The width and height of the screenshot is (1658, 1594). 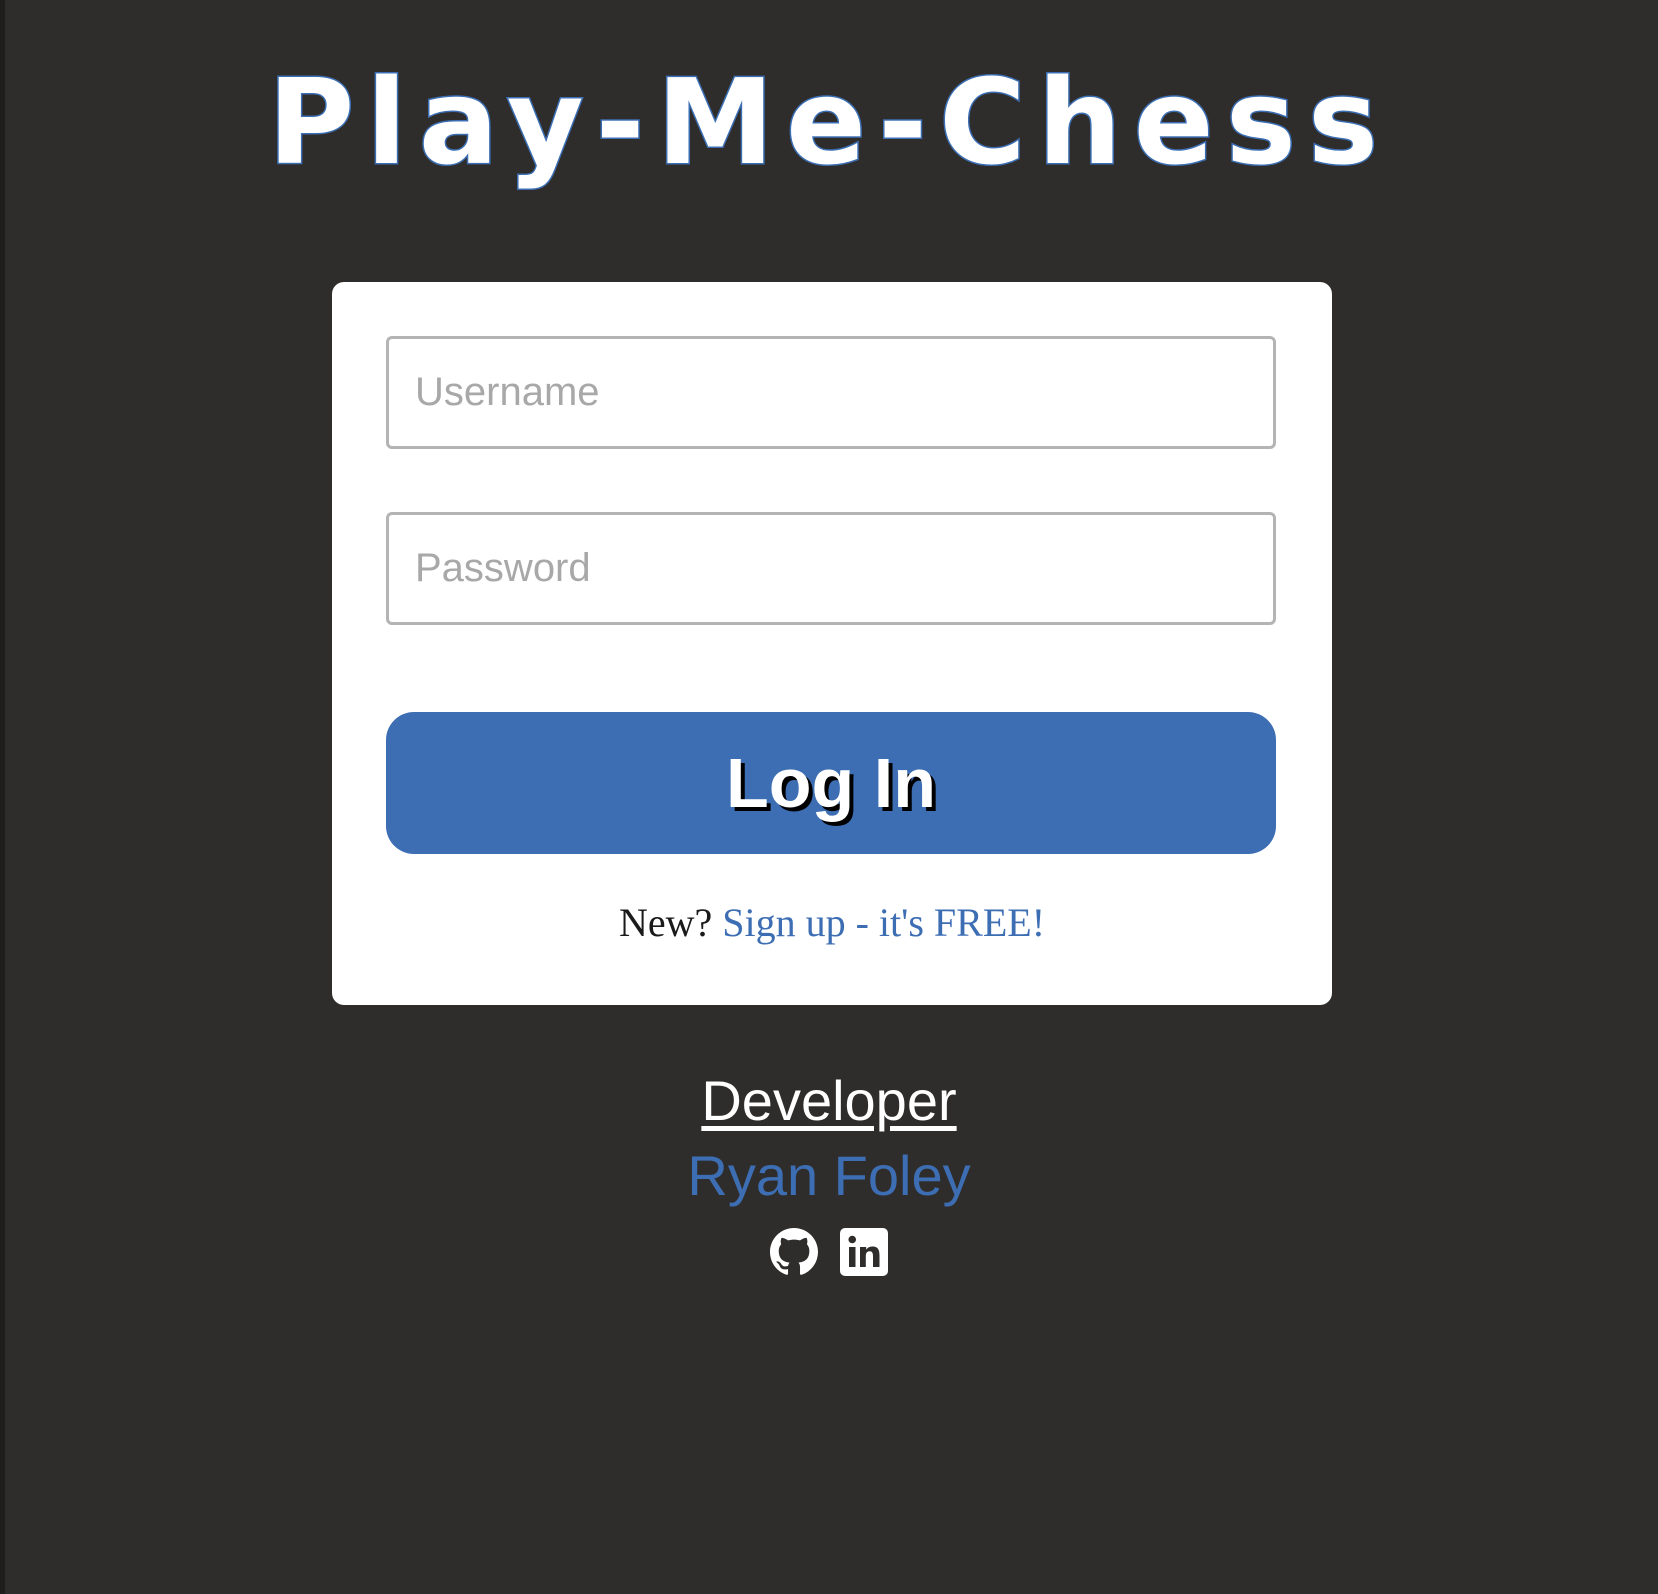 What do you see at coordinates (831, 568) in the screenshot?
I see `password-input` at bounding box center [831, 568].